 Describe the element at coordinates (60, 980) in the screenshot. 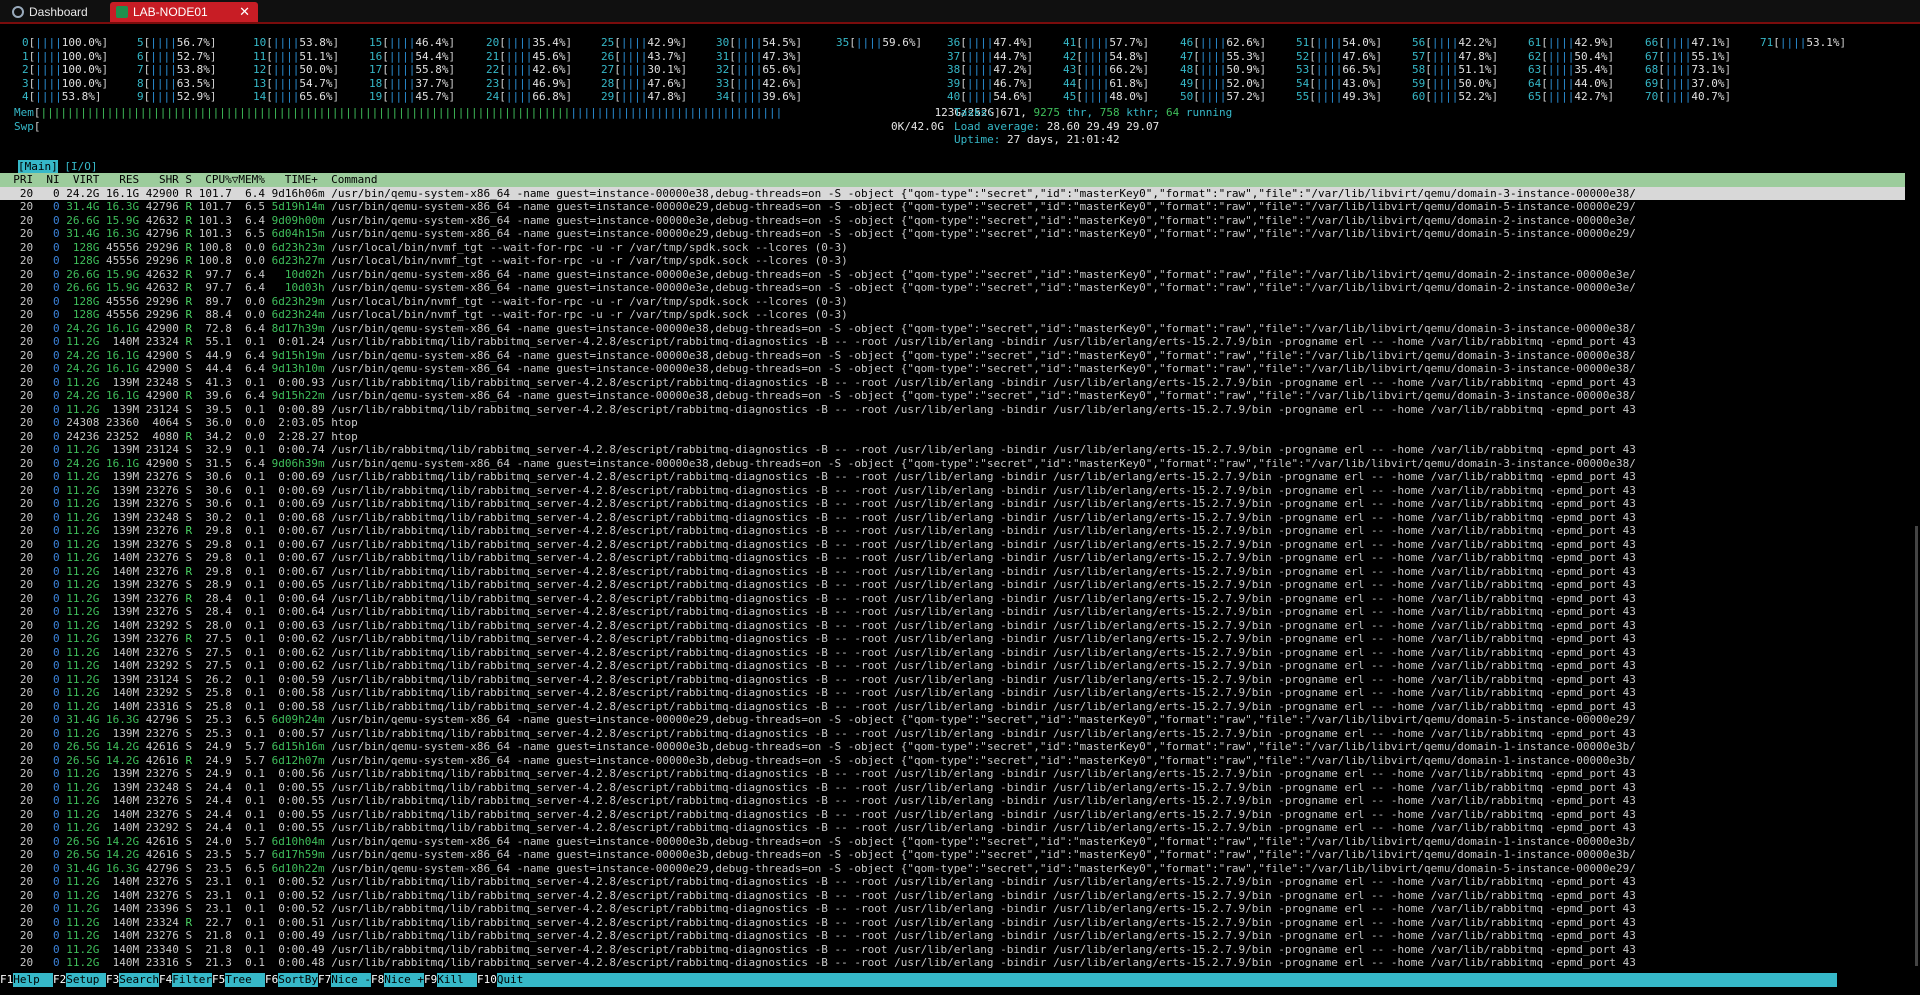

I see `fkey-f2: F2` at that location.